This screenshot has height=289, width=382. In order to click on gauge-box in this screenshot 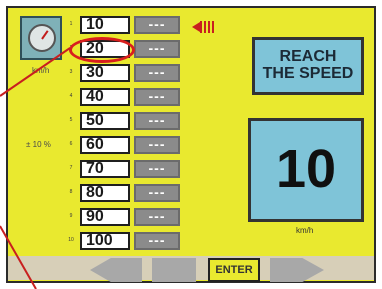, I will do `click(41, 38)`.